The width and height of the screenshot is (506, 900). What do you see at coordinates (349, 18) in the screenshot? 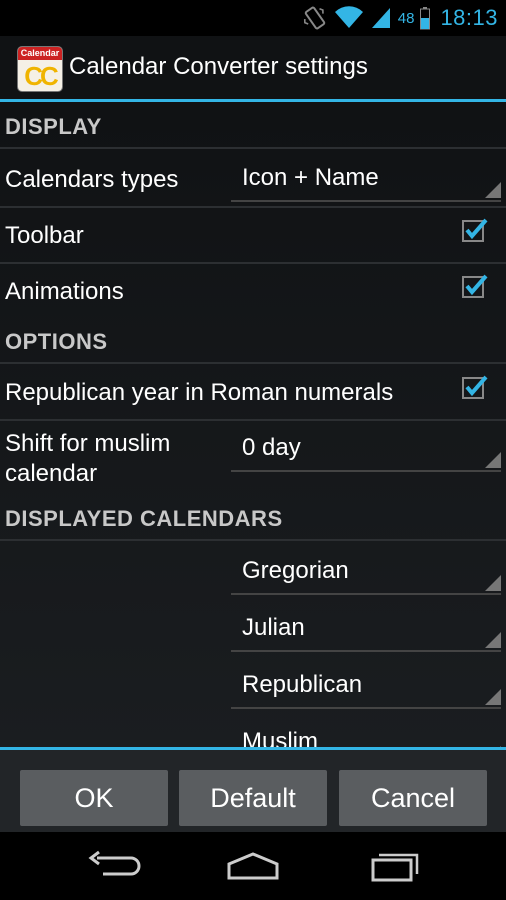
I see `wifi-icon` at bounding box center [349, 18].